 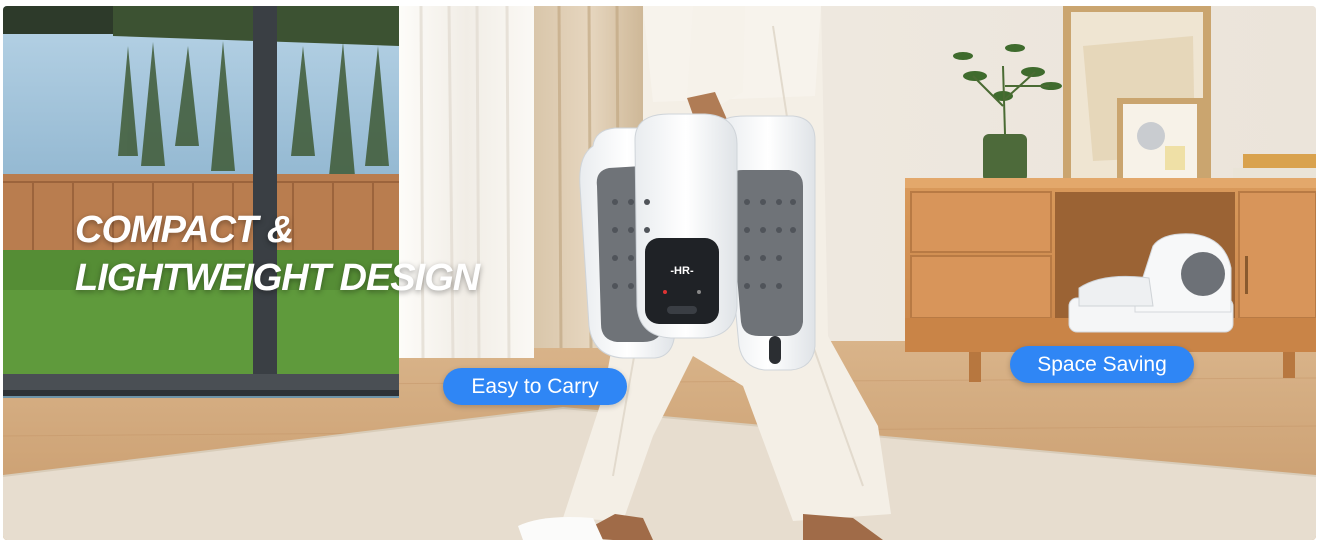 I want to click on svg-text: -HR-, so click(x=682, y=271).